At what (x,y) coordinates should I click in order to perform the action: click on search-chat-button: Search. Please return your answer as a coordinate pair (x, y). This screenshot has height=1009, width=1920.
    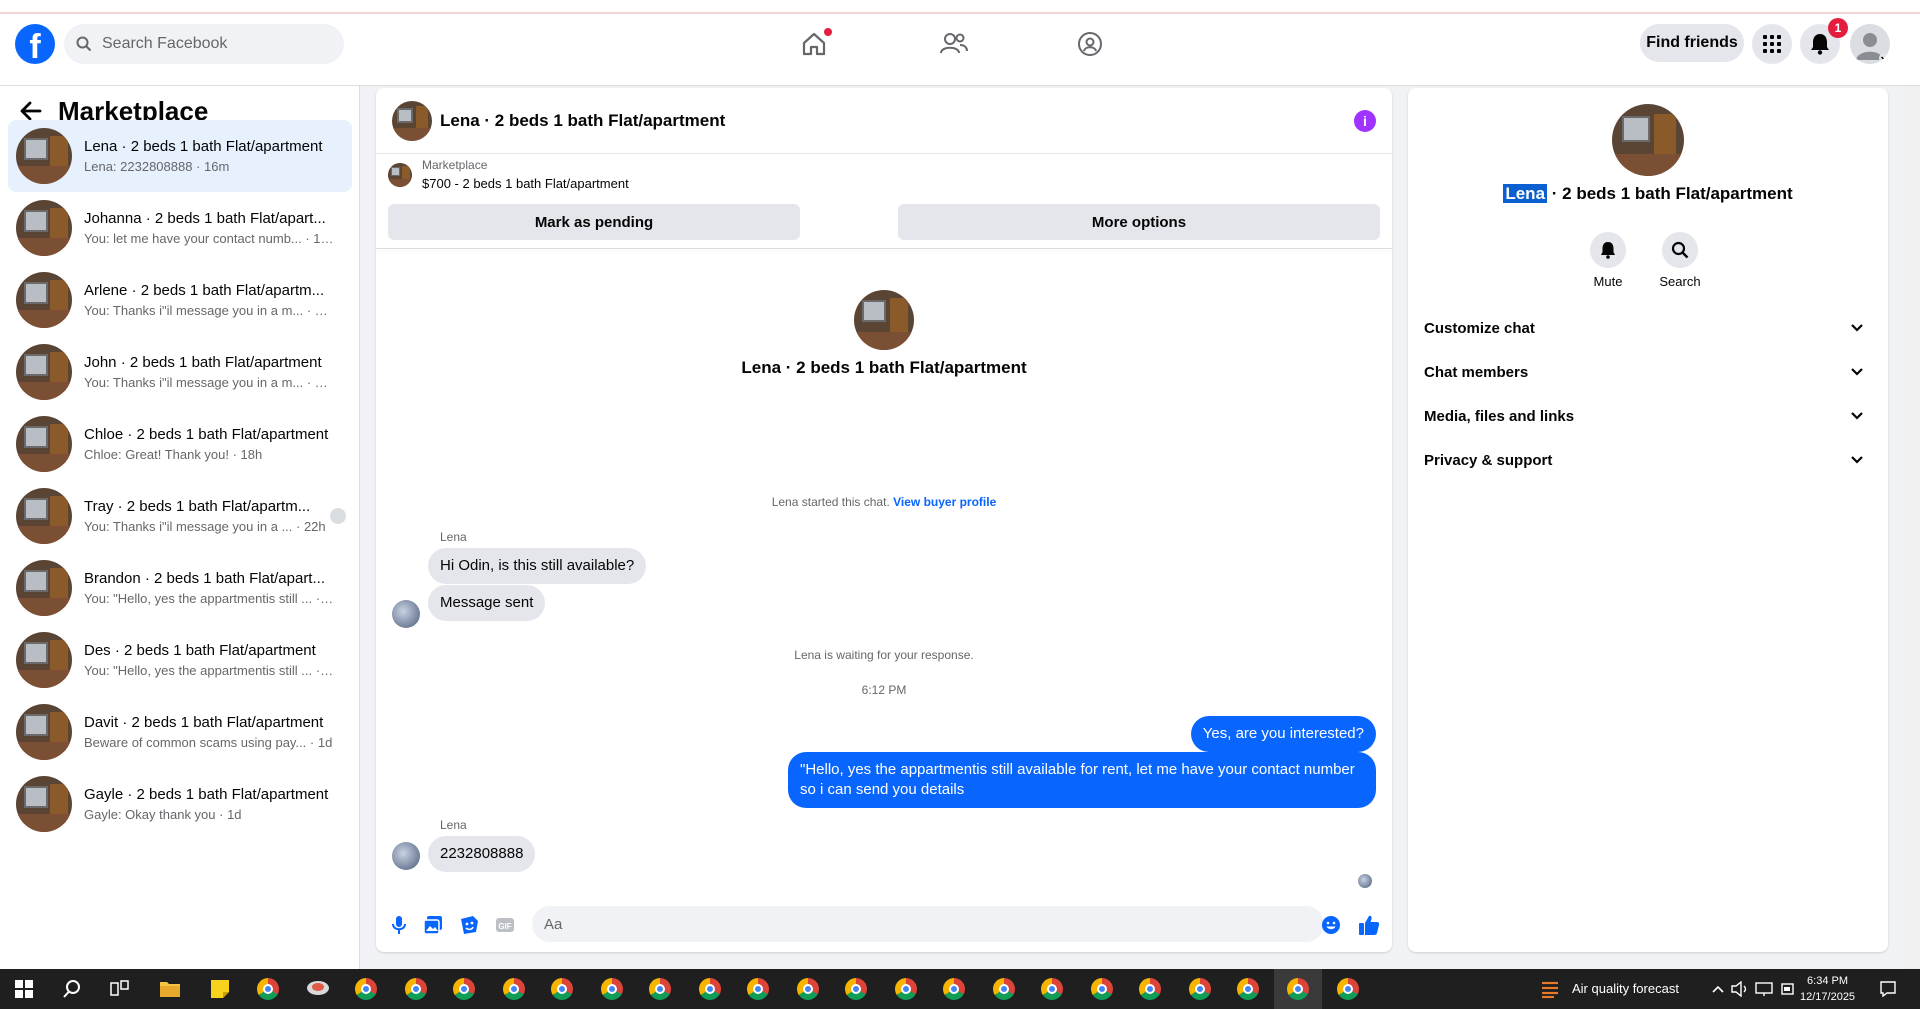
    Looking at the image, I should click on (1680, 260).